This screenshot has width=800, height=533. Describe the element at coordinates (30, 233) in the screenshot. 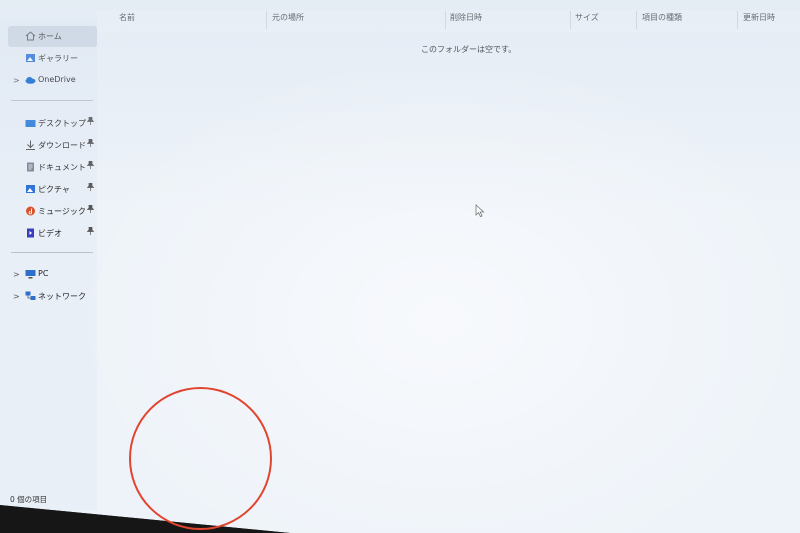

I see `video-icon` at that location.